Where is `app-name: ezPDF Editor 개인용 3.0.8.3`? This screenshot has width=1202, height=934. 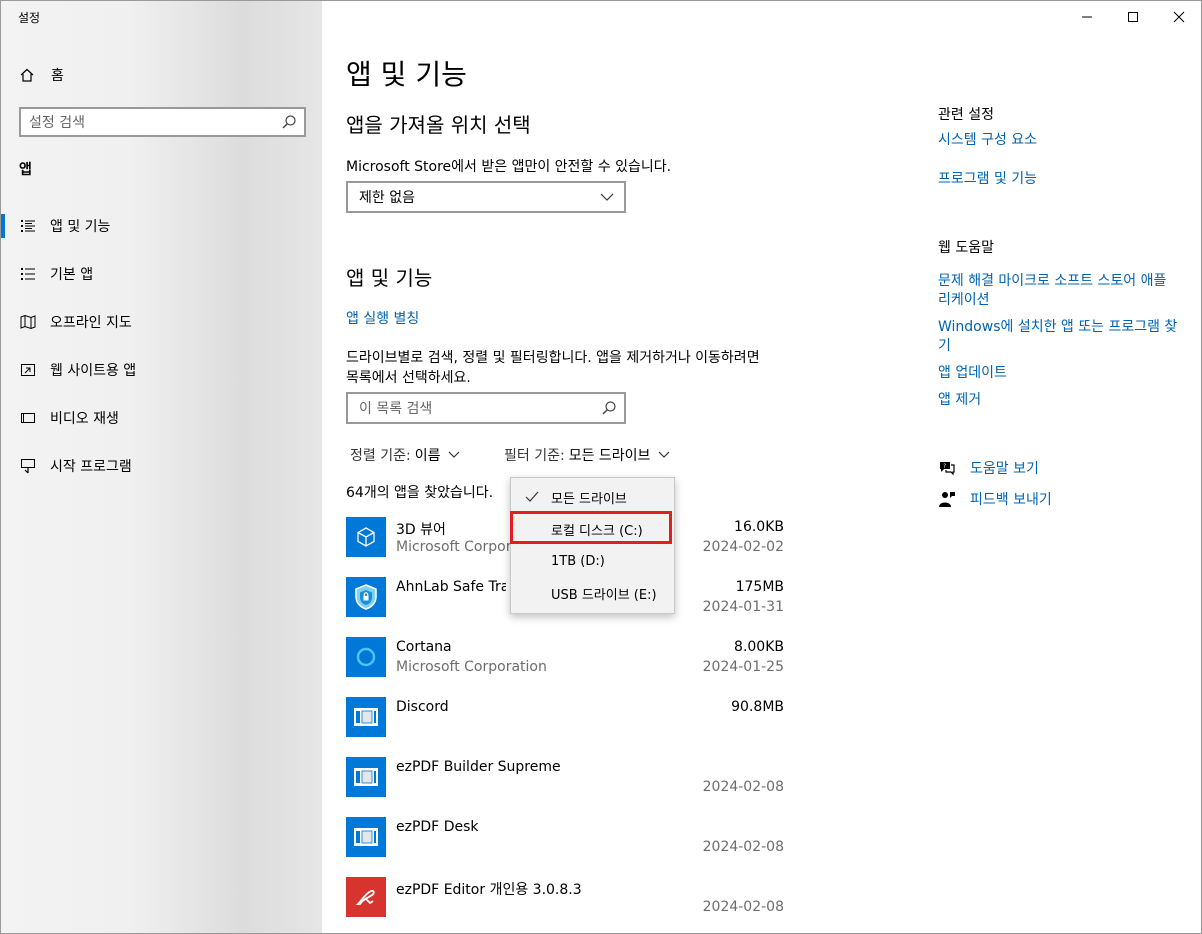
app-name: ezPDF Editor 개인용 3.0.8.3 is located at coordinates (489, 890).